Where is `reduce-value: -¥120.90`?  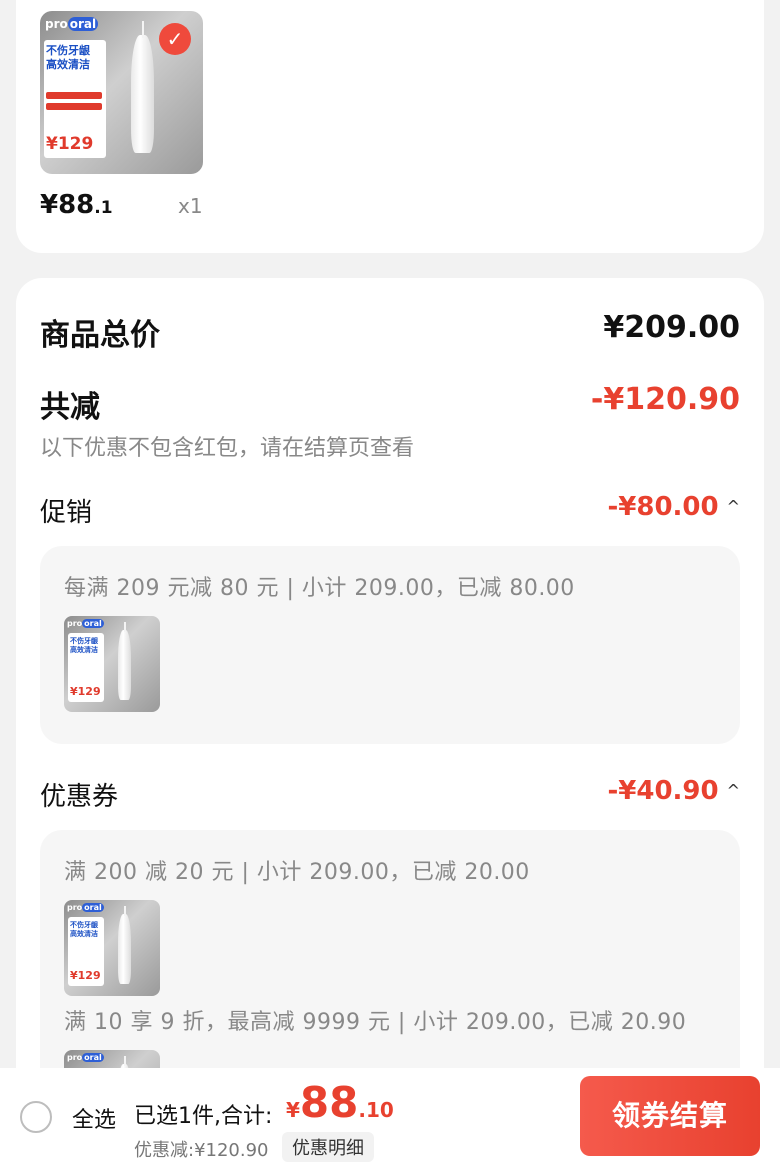 reduce-value: -¥120.90 is located at coordinates (665, 399).